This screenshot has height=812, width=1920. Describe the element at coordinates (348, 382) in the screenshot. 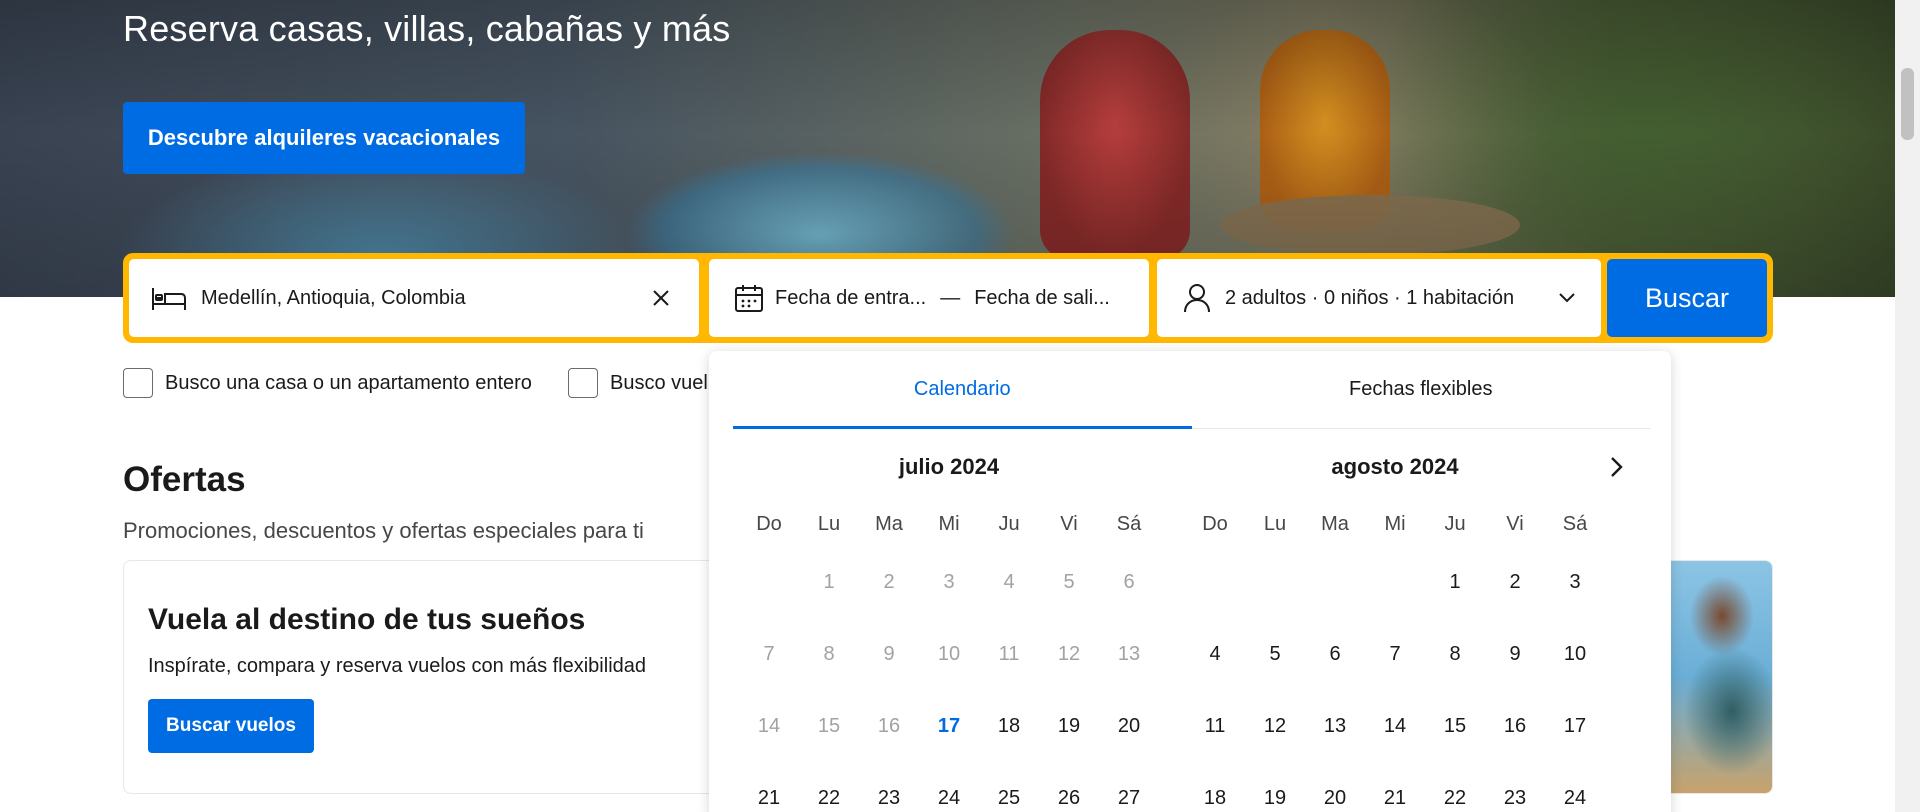

I see `checkbox-label: Busco una casa o un apartamento entero` at that location.